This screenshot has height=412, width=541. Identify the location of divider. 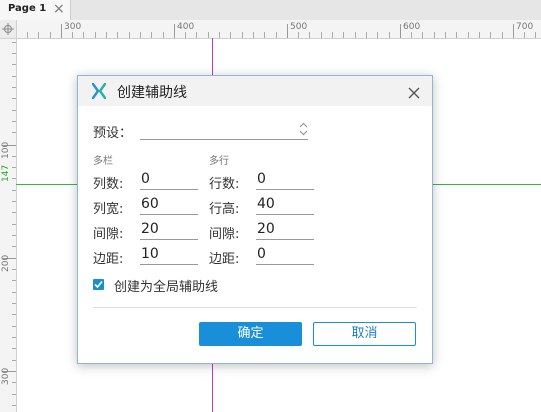
(255, 307).